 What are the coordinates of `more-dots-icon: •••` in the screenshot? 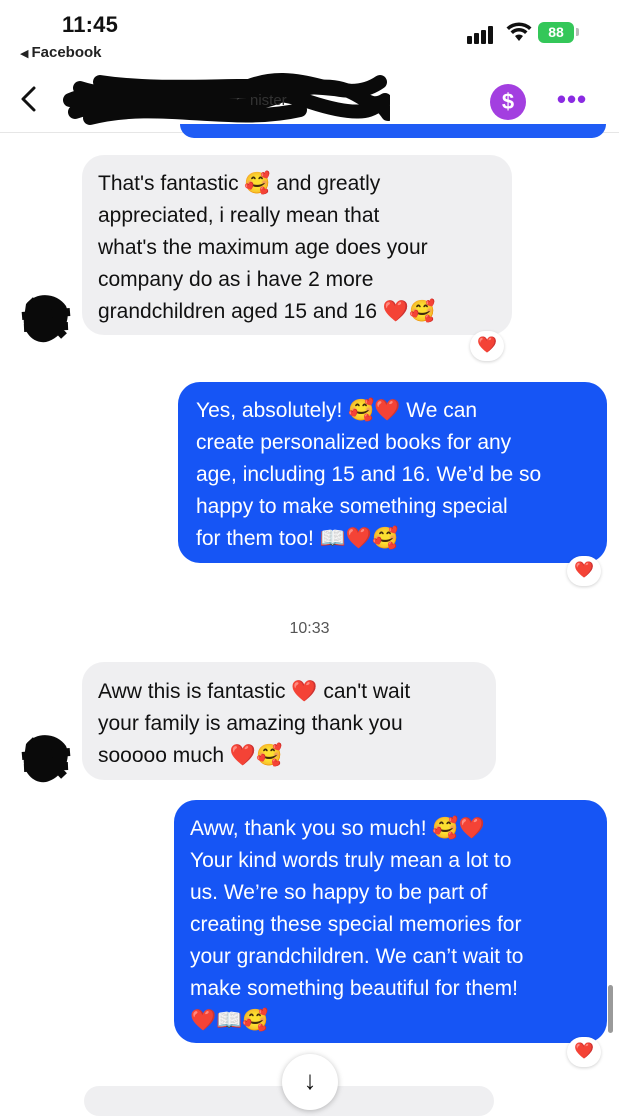 It's located at (572, 102).